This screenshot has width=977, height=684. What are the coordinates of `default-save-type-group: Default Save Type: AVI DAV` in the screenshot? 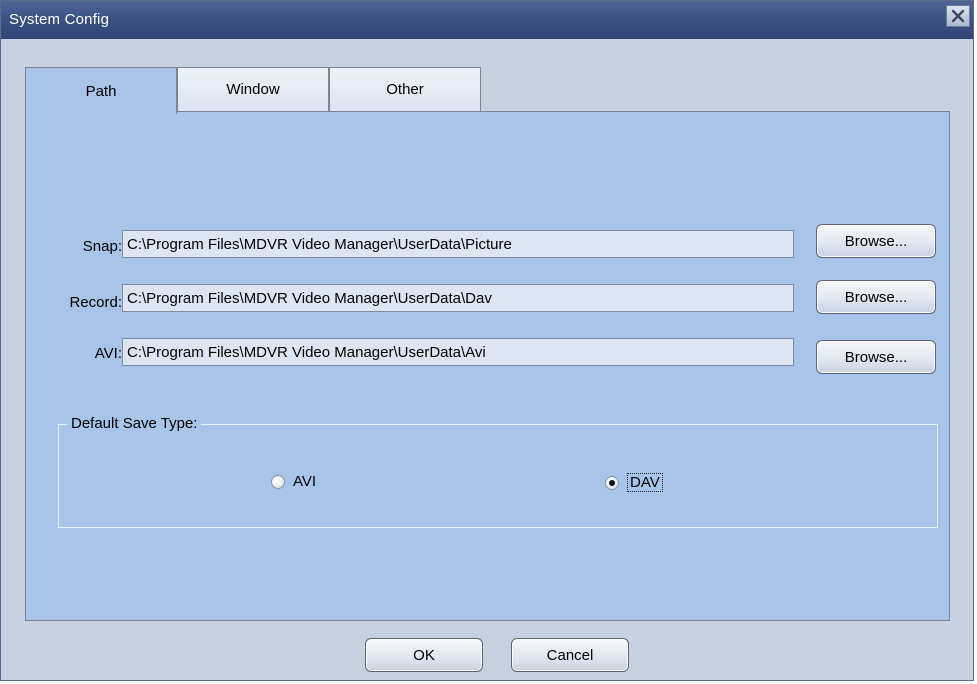 It's located at (498, 471).